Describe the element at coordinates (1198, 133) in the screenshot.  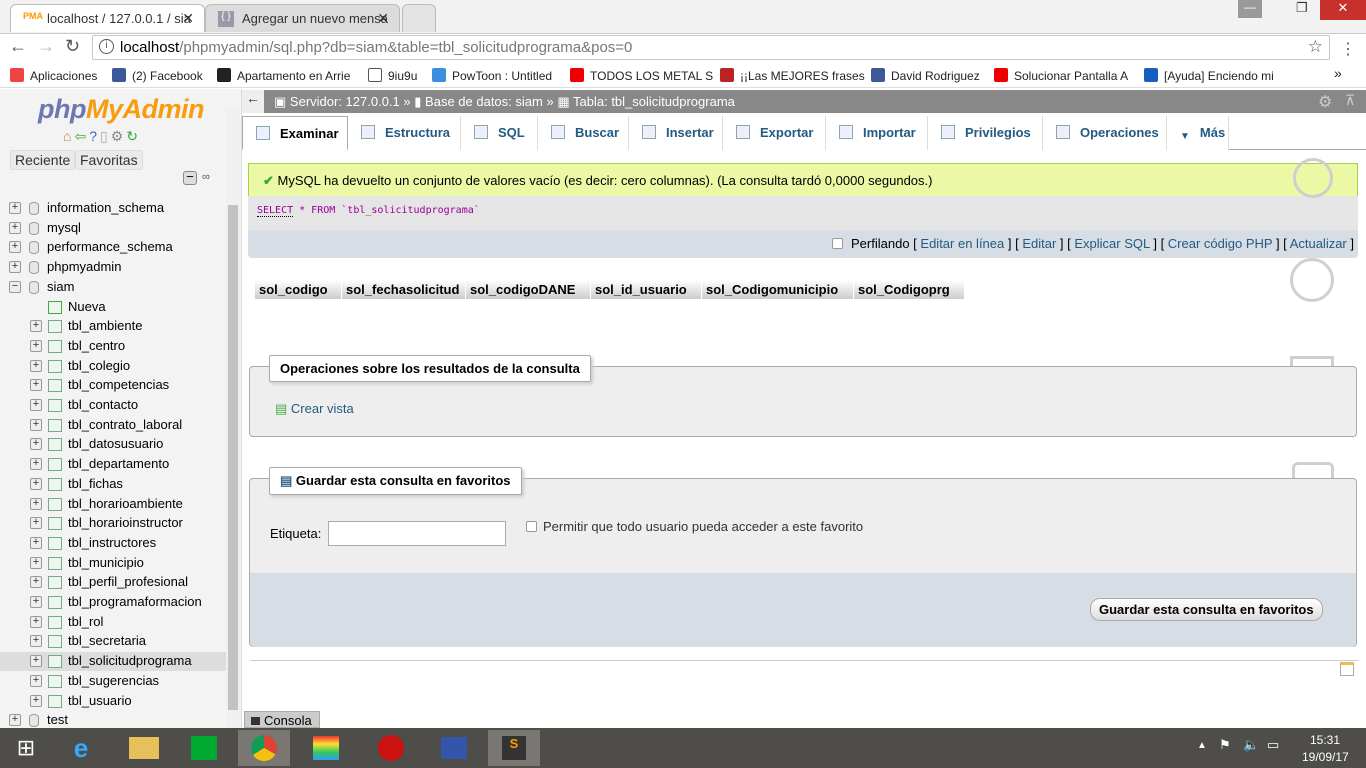
I see `tab-más: ▼ Más` at that location.